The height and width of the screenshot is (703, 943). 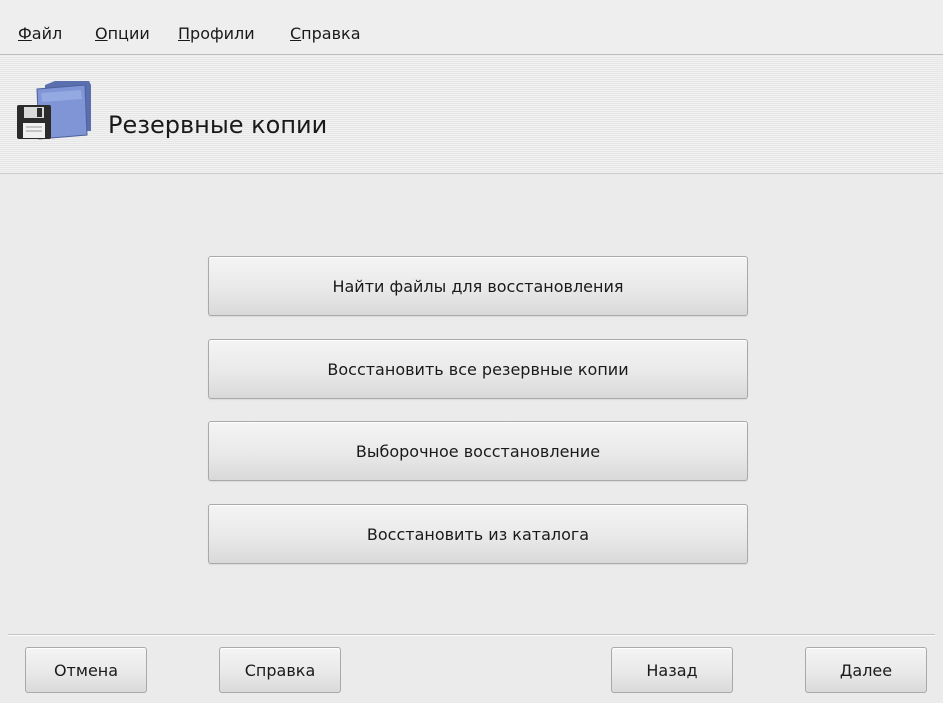 What do you see at coordinates (40, 34) in the screenshot?
I see `menu-file: Файл` at bounding box center [40, 34].